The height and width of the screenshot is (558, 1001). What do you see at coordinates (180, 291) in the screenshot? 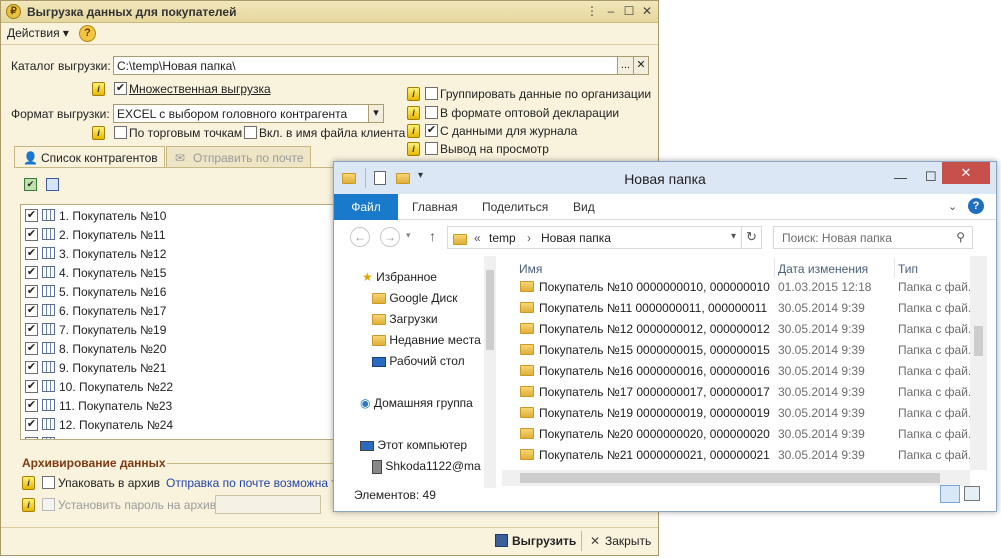
I see `list-item: ✔ 5. Покупатель №16` at bounding box center [180, 291].